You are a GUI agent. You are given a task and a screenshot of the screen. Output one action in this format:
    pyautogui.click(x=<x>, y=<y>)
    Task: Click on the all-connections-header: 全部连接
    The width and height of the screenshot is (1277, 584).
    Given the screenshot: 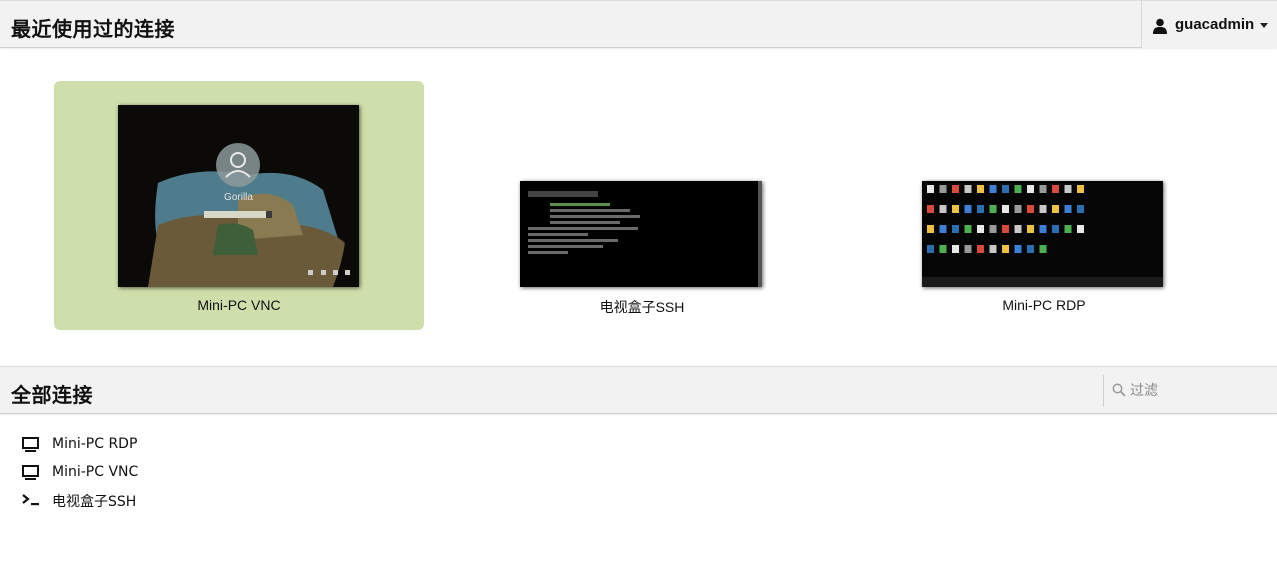 What is the action you would take?
    pyautogui.click(x=638, y=390)
    